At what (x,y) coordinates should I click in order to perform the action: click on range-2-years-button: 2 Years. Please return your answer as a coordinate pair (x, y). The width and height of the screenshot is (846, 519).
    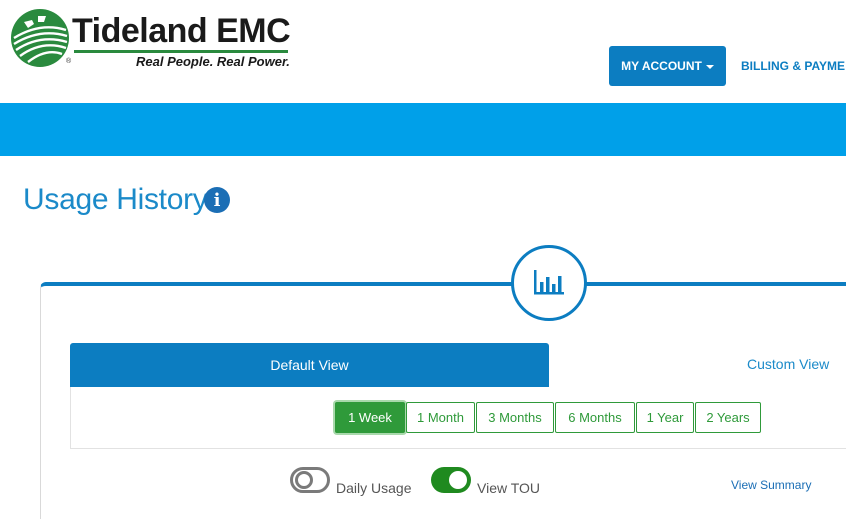
    Looking at the image, I should click on (728, 417).